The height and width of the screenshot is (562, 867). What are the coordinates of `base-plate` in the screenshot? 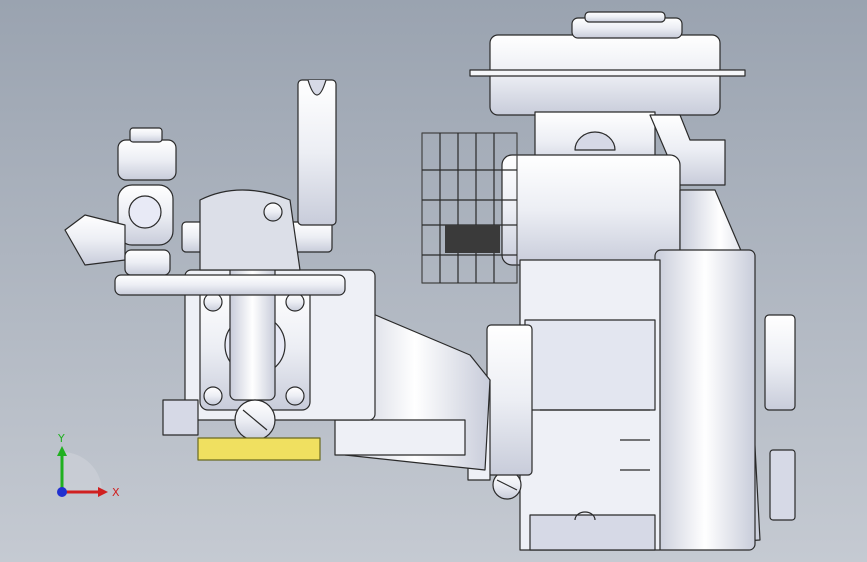 It's located at (259, 449).